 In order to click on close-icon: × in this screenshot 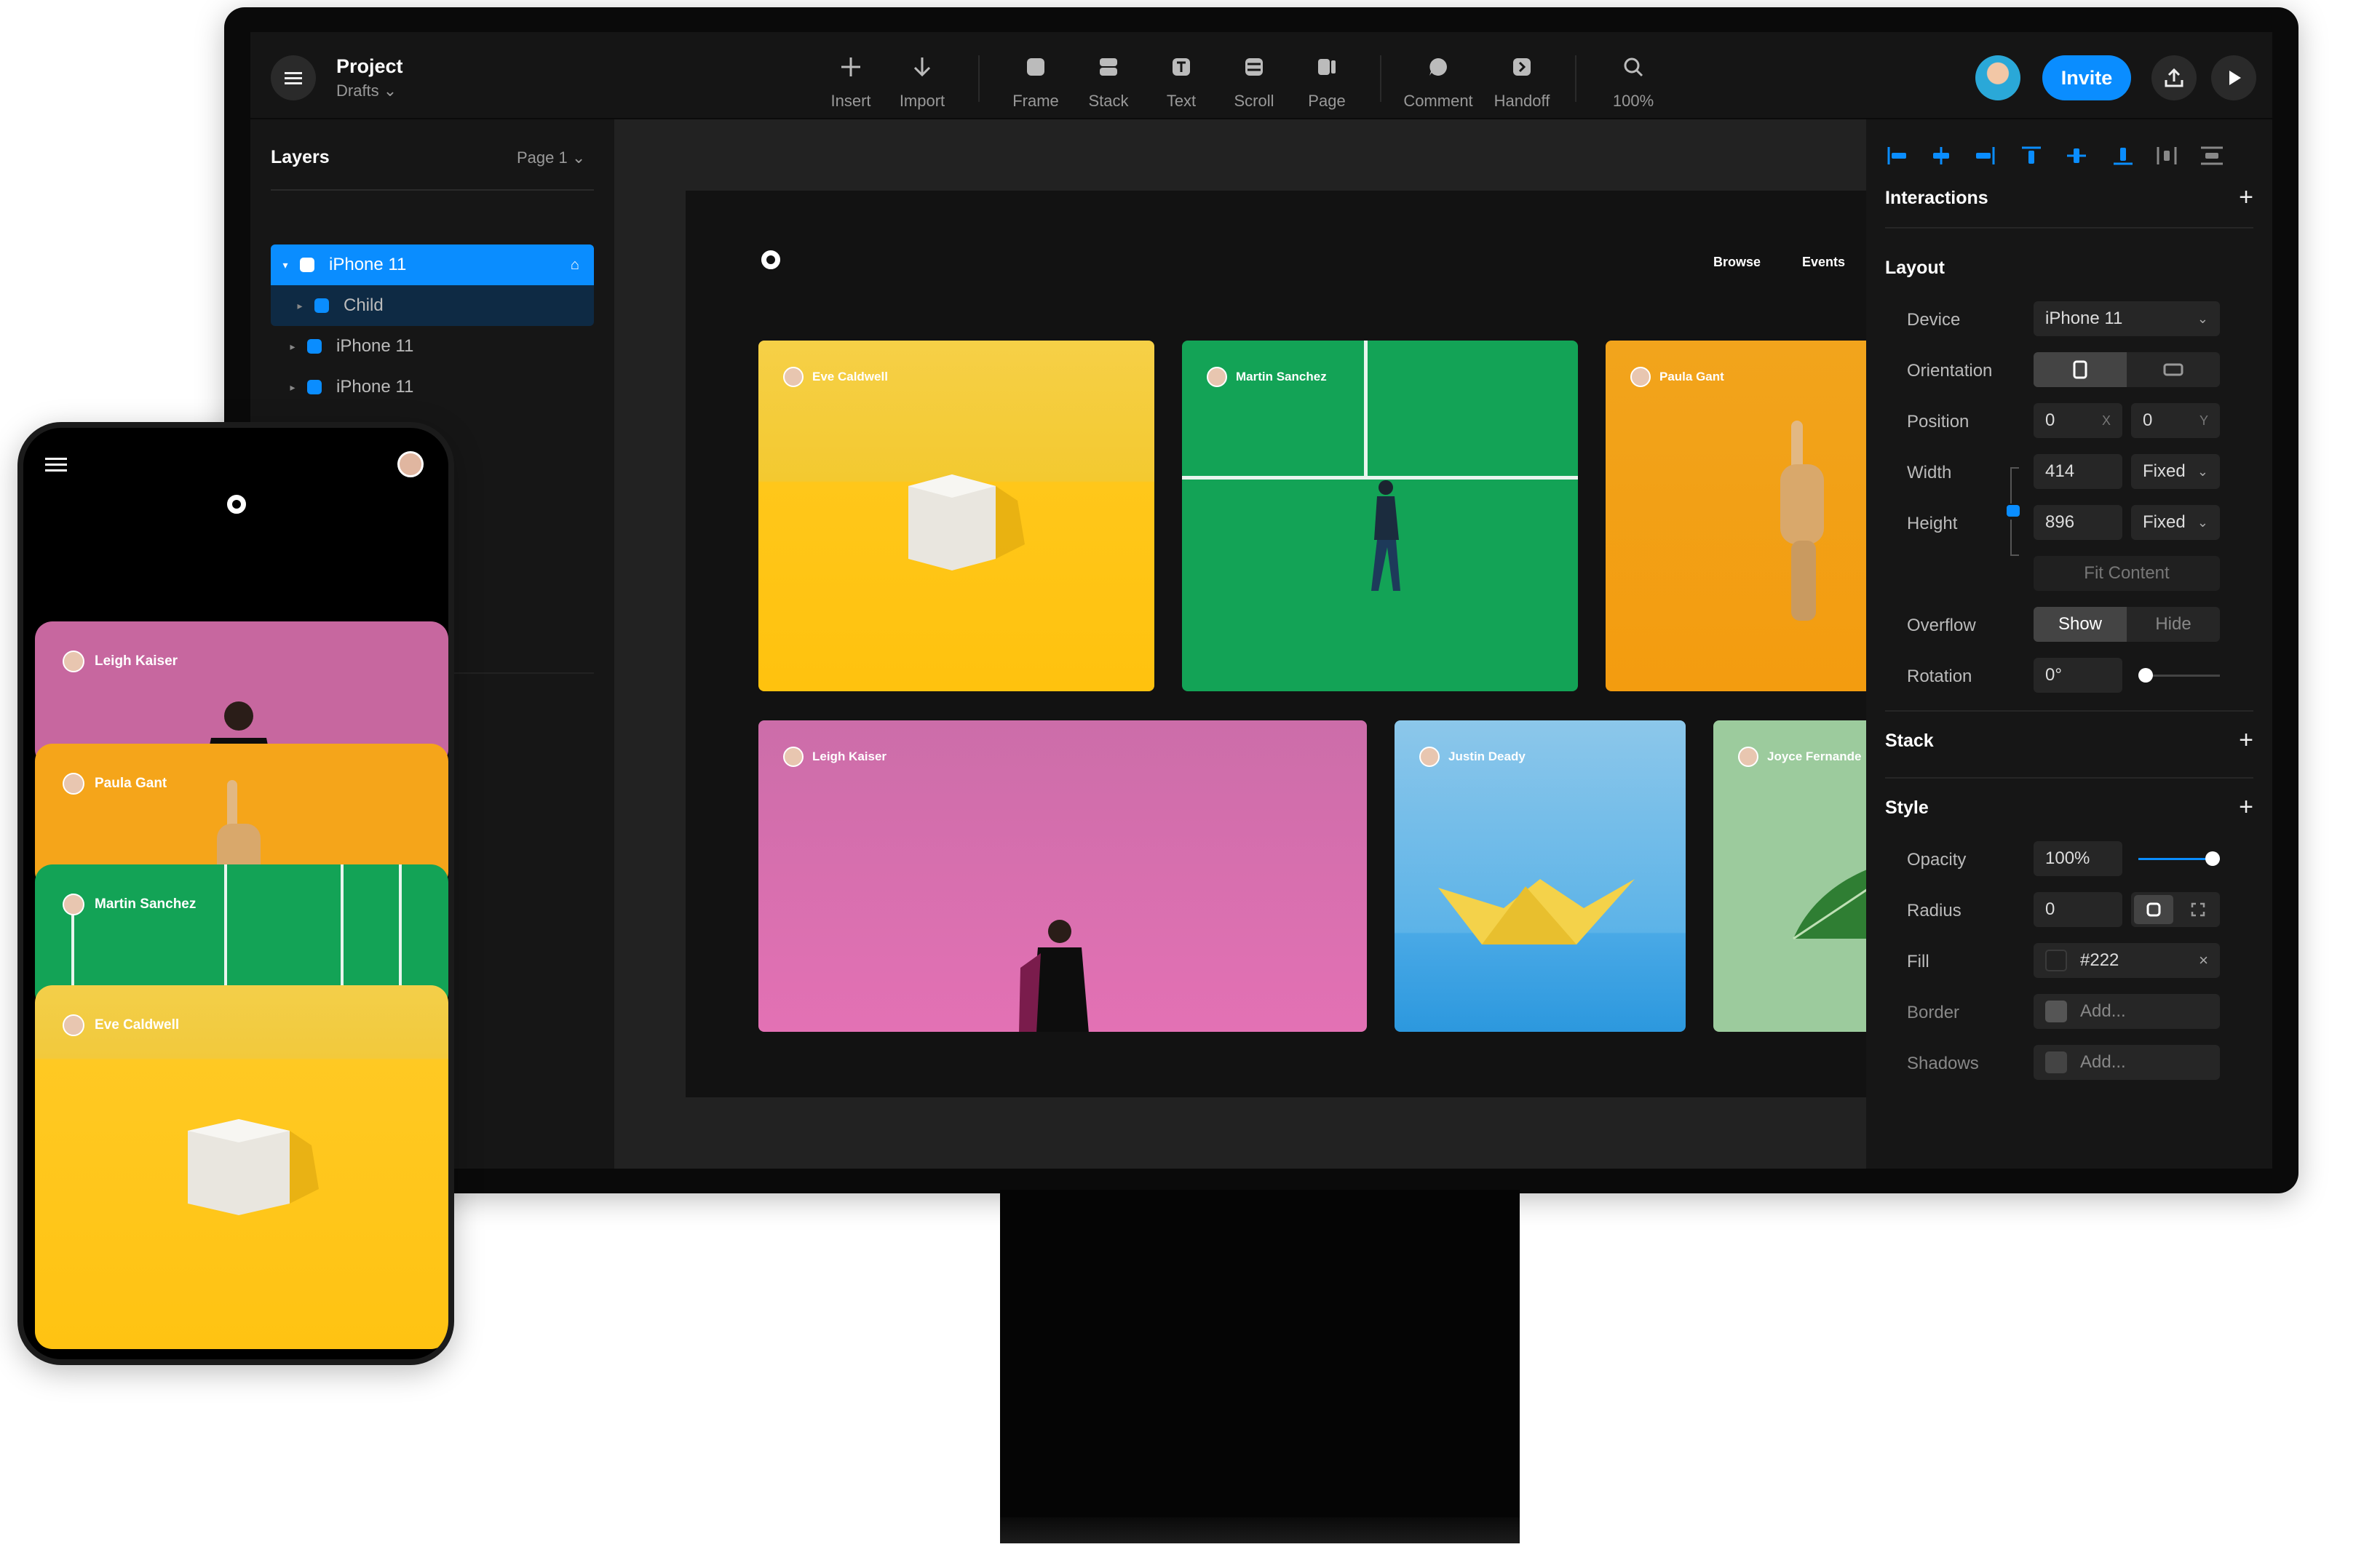, I will do `click(2203, 960)`.